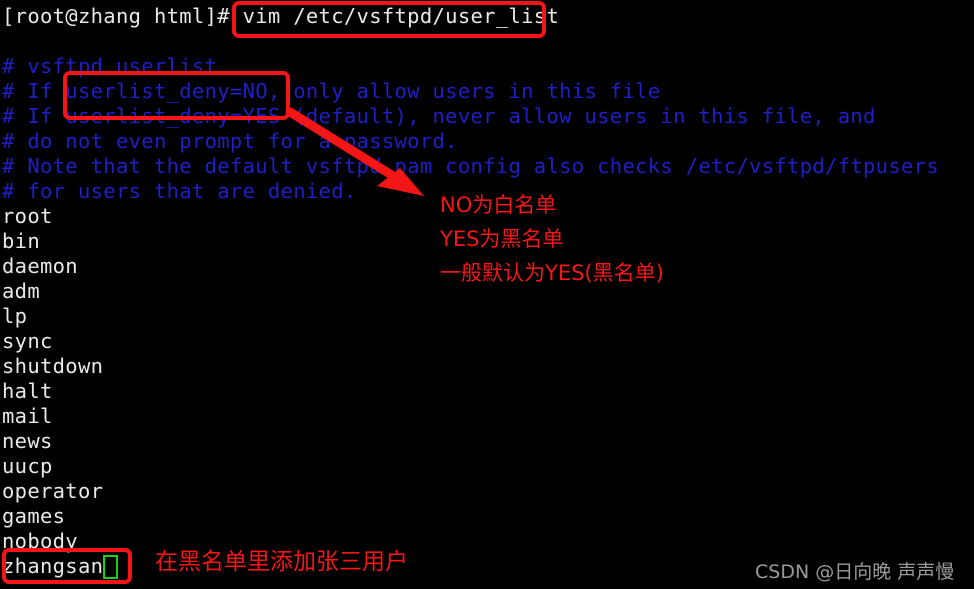 Image resolution: width=974 pixels, height=589 pixels. I want to click on user-entry-operator: operator, so click(53, 491).